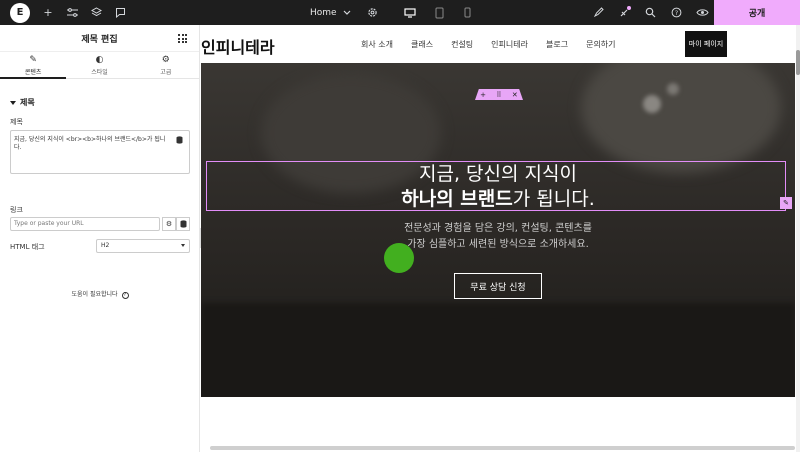 This screenshot has height=452, width=800. Describe the element at coordinates (183, 224) in the screenshot. I see `link-dynamic-tags-icon` at that location.